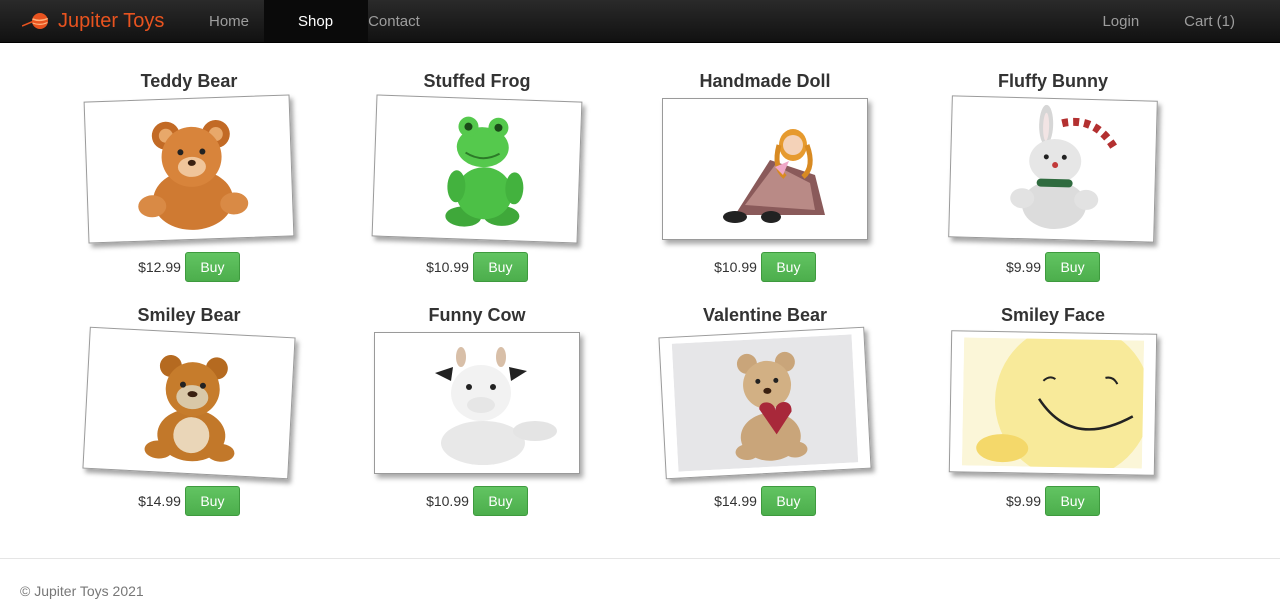 This screenshot has height=616, width=1280. What do you see at coordinates (189, 315) in the screenshot?
I see `product-title: Smiley Bear` at bounding box center [189, 315].